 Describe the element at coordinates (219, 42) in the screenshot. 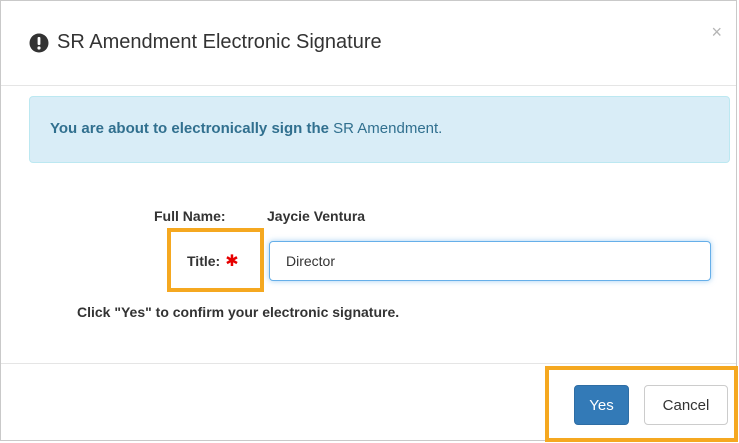

I see `dialog-title: SR Amendment Electronic Signature` at that location.